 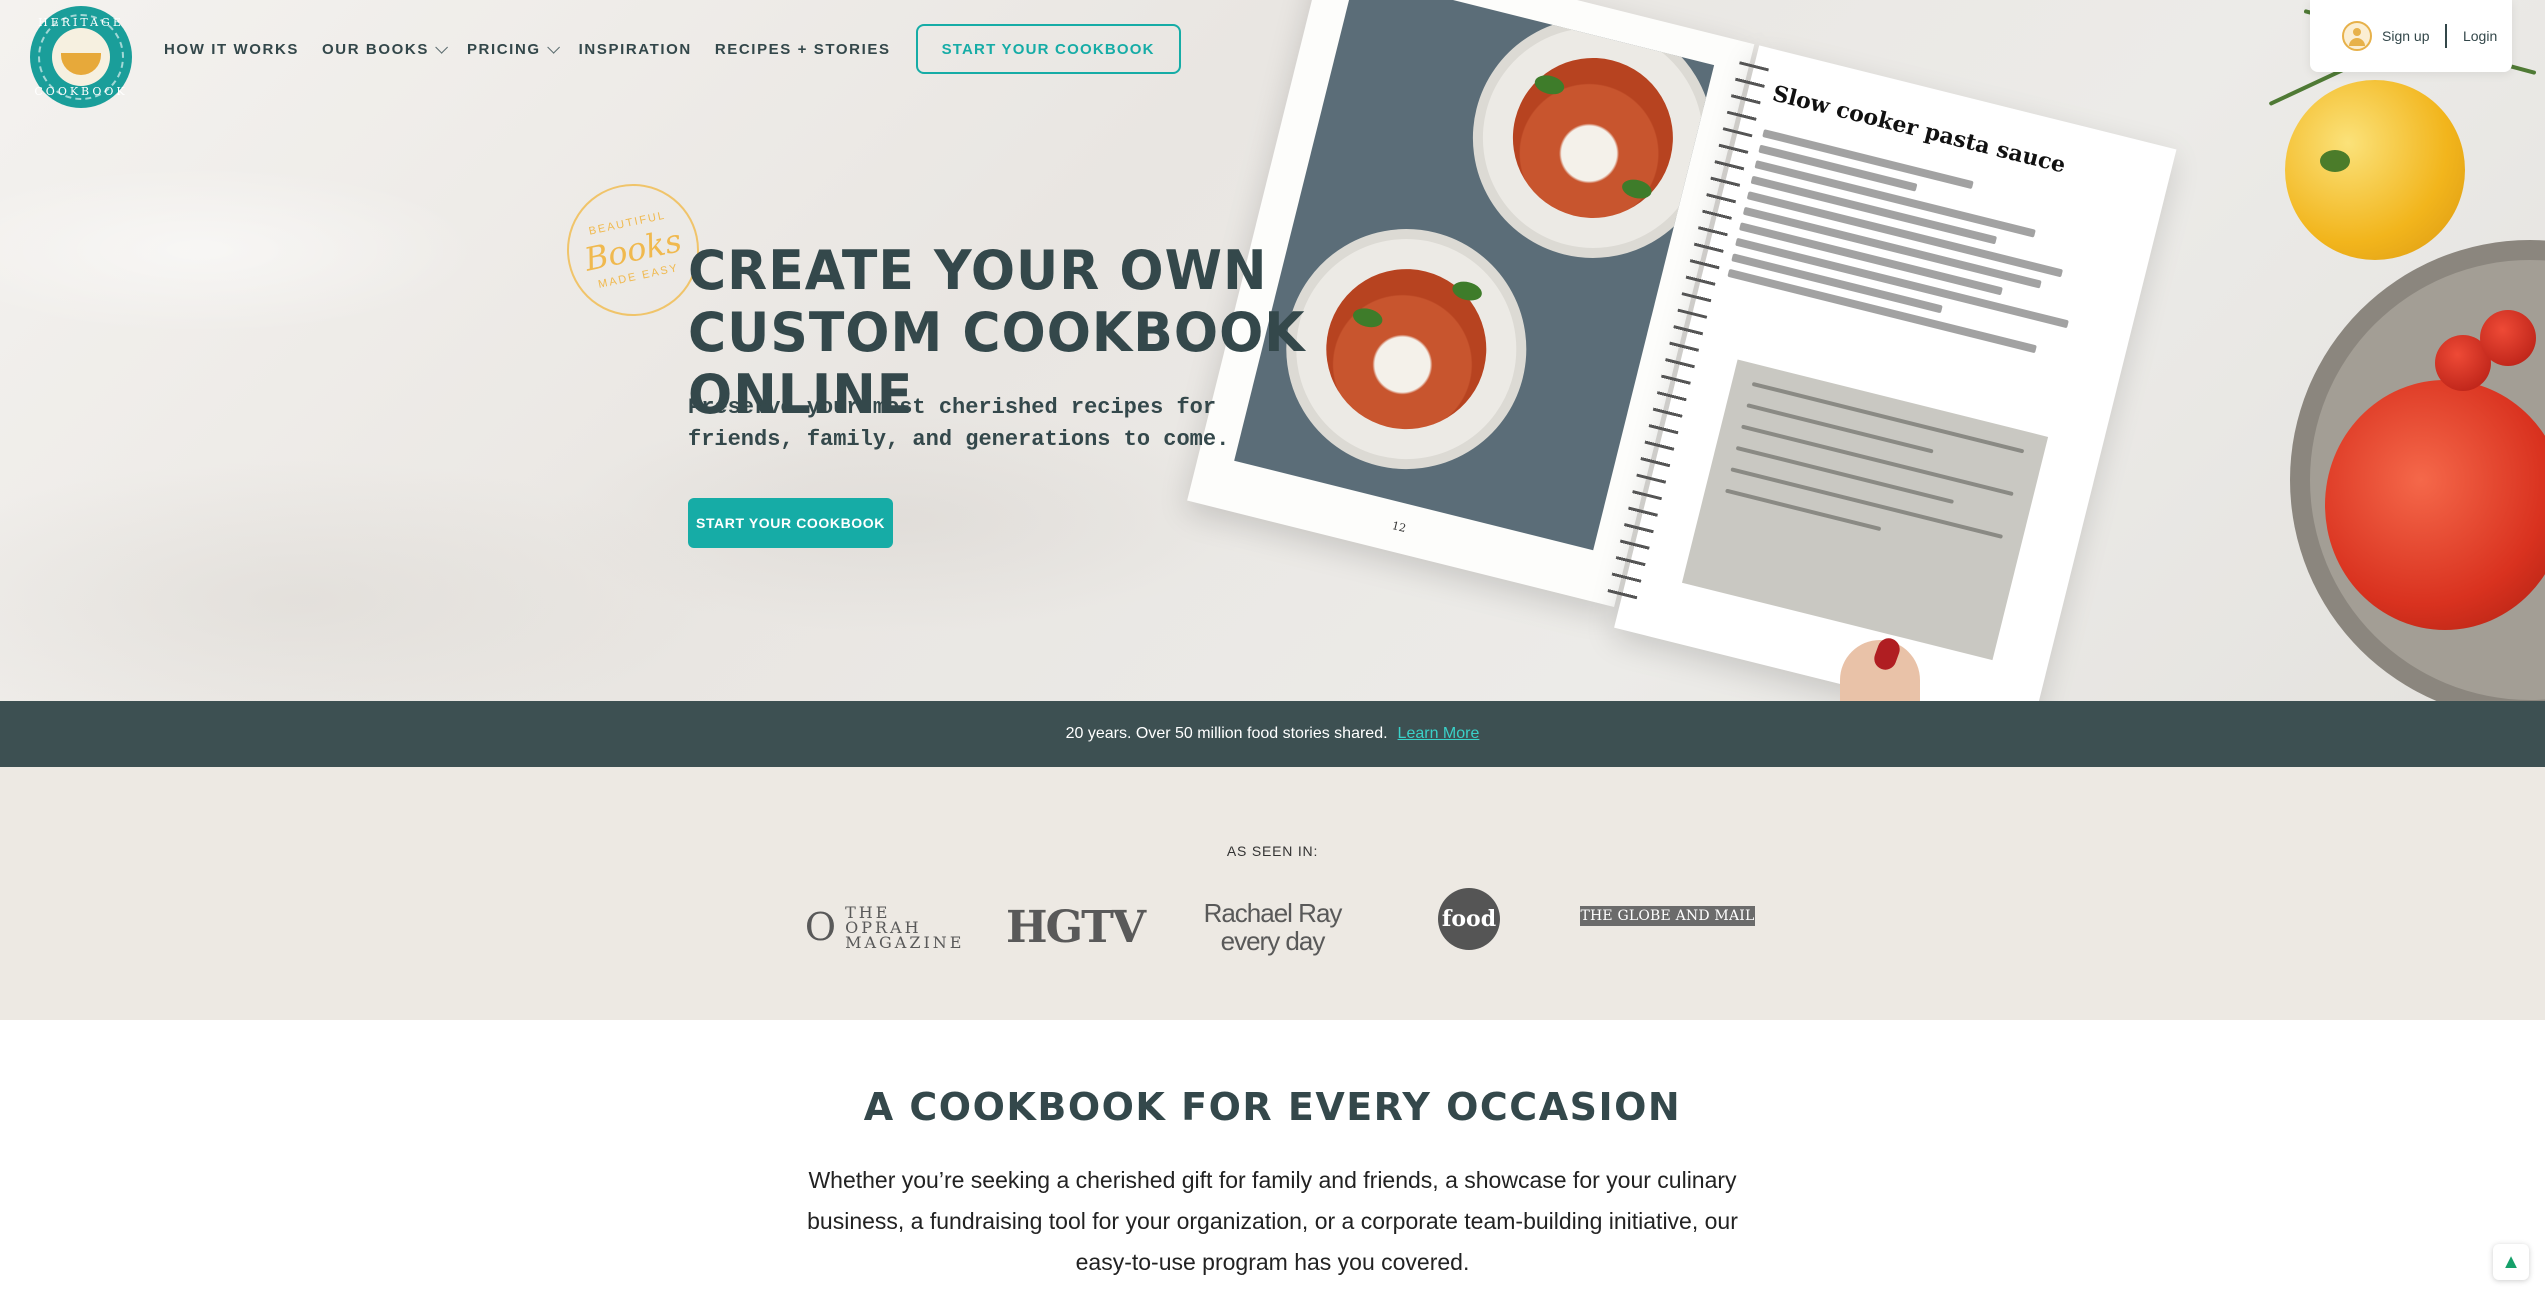 I want to click on left-page-number: 12, so click(x=1399, y=527).